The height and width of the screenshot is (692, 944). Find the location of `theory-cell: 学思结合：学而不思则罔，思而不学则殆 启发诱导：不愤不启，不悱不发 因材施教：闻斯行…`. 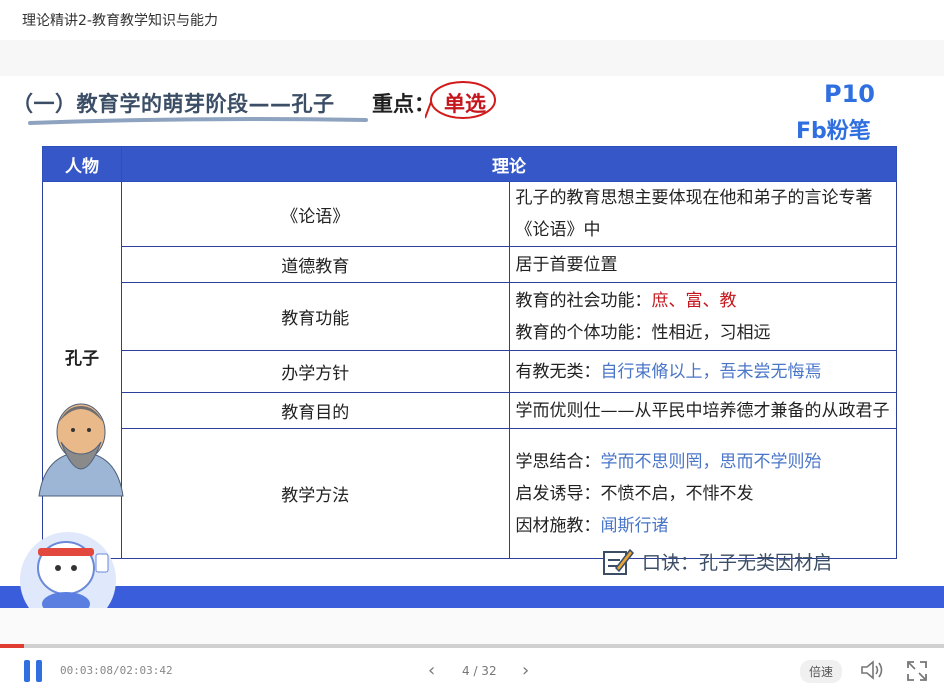

theory-cell: 学思结合：学而不思则罔，思而不学则殆 启发诱导：不愤不启，不悱不发 因材施教：闻斯行… is located at coordinates (702, 493).